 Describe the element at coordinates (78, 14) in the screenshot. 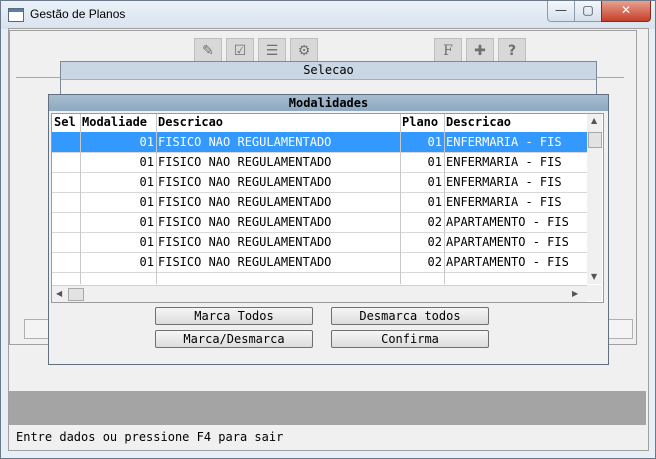

I see `window-title: Gestão de Planos` at that location.